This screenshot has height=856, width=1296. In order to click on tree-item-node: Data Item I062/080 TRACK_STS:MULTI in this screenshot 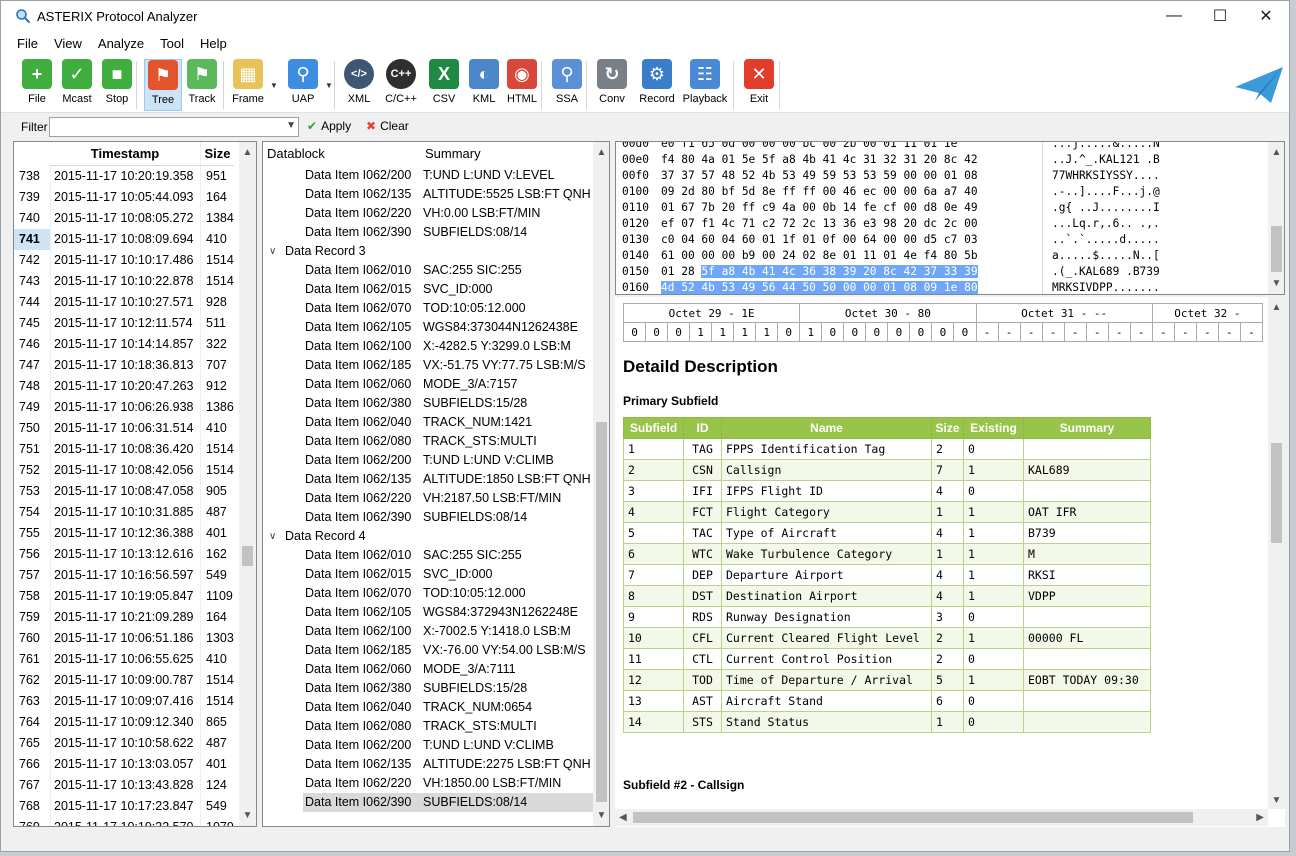, I will do `click(428, 726)`.